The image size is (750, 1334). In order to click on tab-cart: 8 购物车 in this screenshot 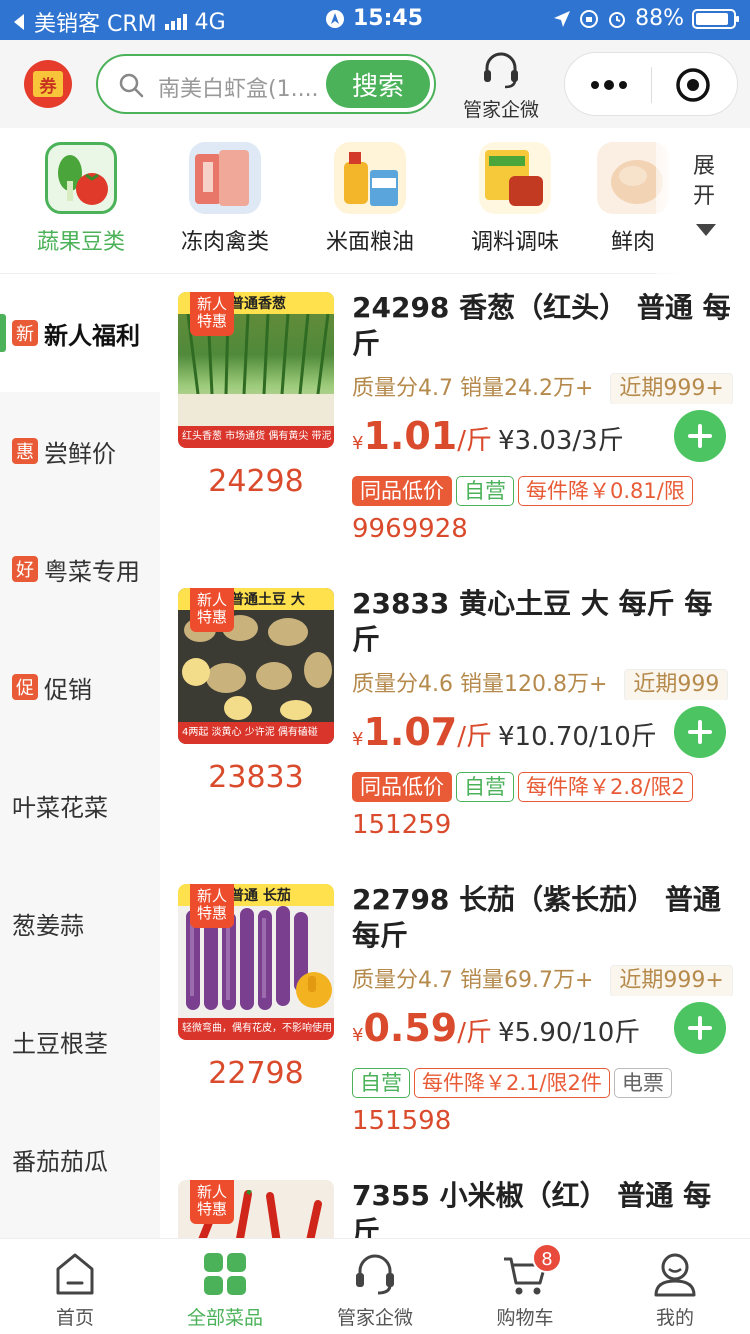, I will do `click(525, 1286)`.